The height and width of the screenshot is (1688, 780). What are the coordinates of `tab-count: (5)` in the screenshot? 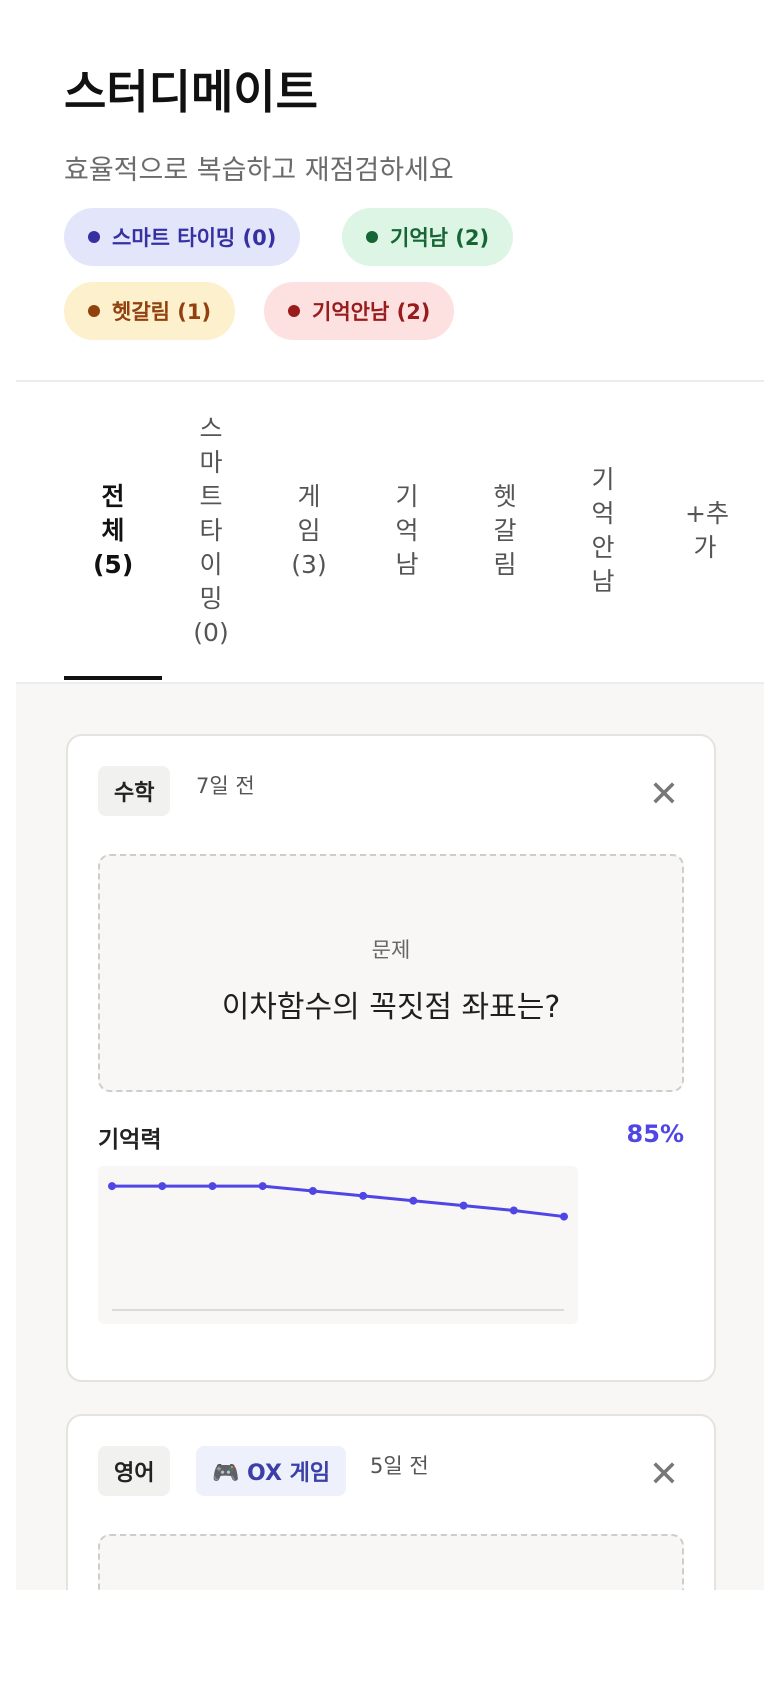 It's located at (113, 564).